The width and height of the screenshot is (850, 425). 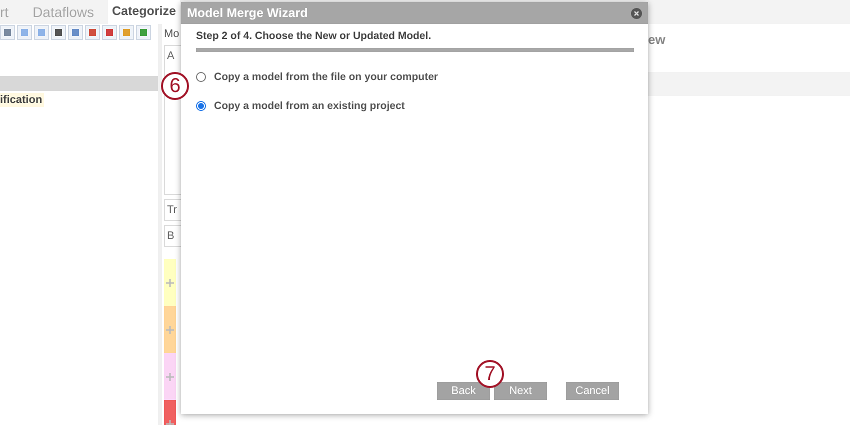 I want to click on tab: Categorize, so click(x=144, y=12).